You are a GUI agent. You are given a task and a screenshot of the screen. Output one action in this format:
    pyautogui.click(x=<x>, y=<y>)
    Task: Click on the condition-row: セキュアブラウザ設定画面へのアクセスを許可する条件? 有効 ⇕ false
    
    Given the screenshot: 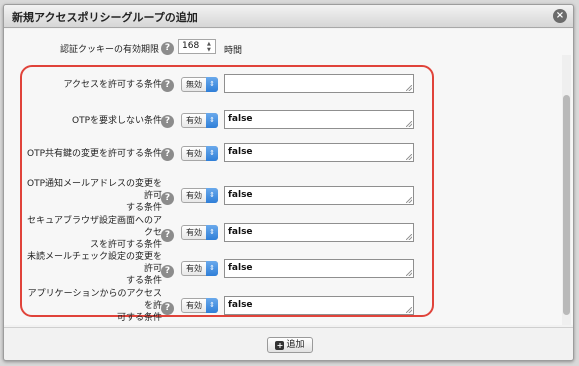 What is the action you would take?
    pyautogui.click(x=282, y=232)
    